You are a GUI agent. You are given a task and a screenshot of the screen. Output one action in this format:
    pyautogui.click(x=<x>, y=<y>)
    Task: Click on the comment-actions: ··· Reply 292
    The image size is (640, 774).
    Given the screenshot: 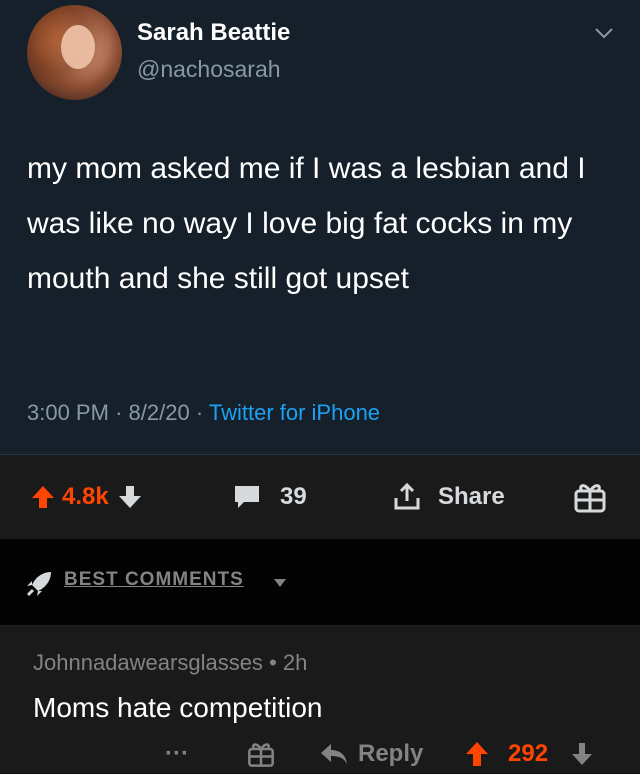 What is the action you would take?
    pyautogui.click(x=320, y=754)
    